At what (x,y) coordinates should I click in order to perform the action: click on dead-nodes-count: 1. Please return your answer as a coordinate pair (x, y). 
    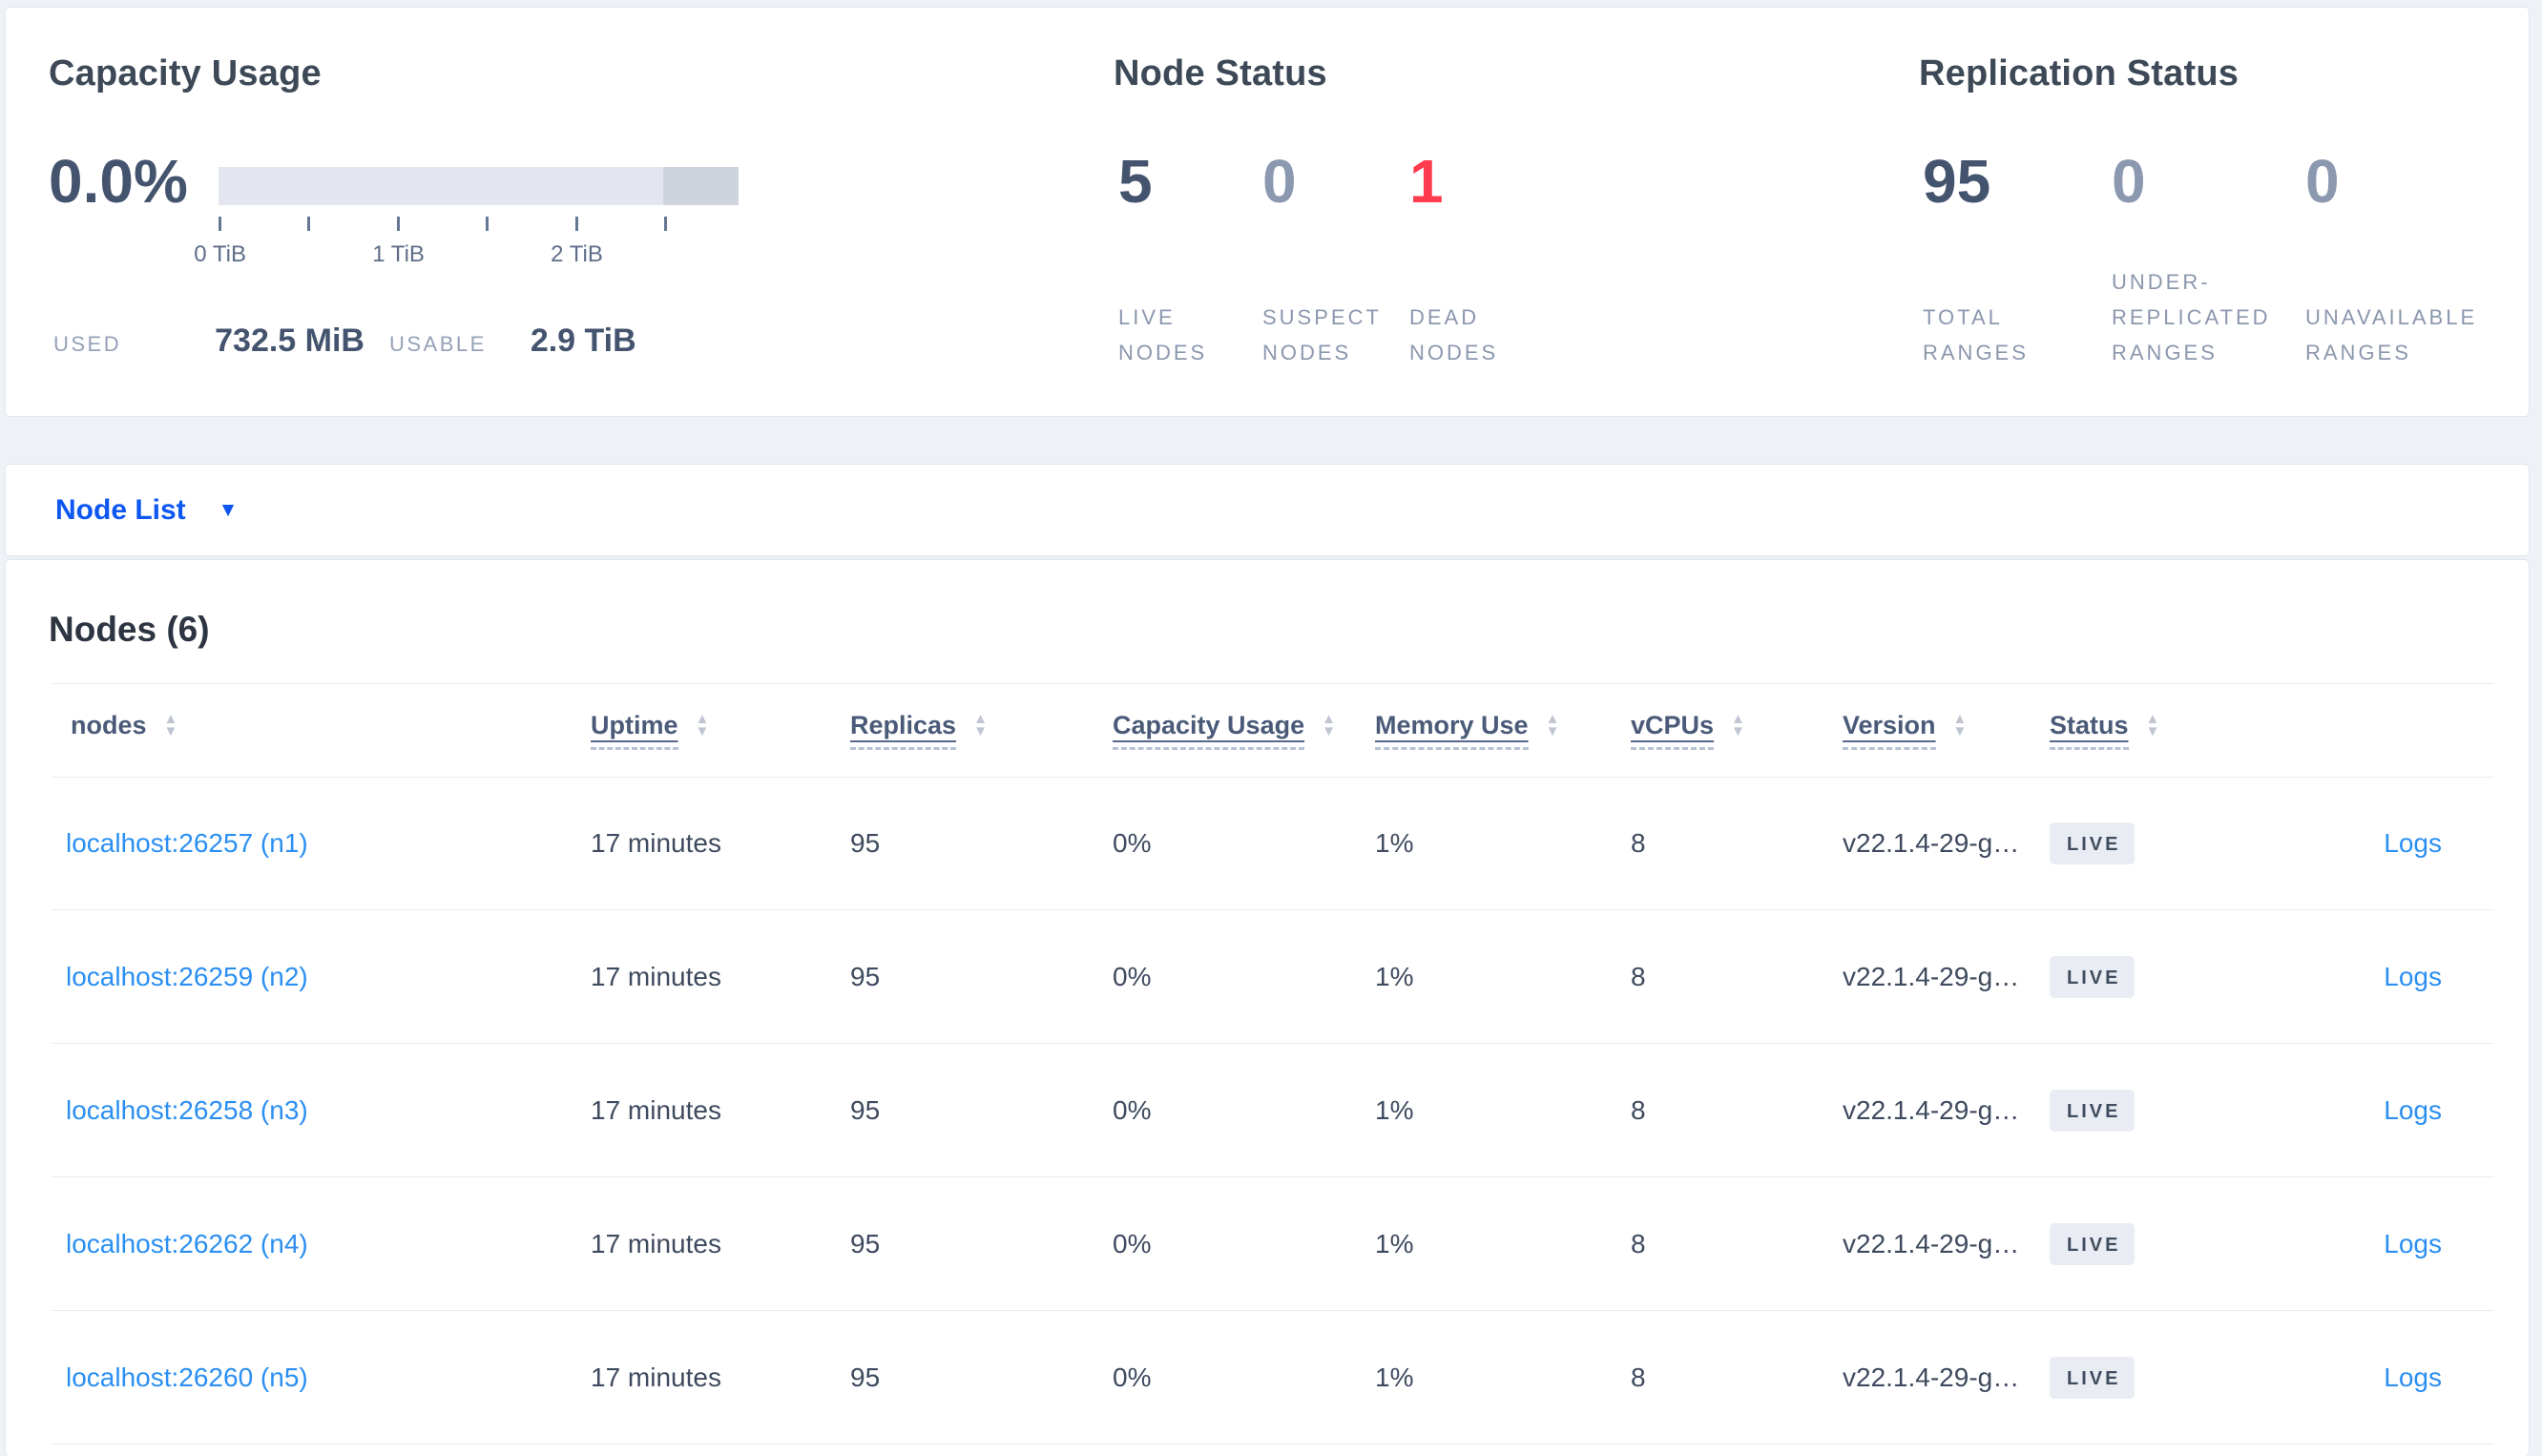
    Looking at the image, I should click on (1426, 182).